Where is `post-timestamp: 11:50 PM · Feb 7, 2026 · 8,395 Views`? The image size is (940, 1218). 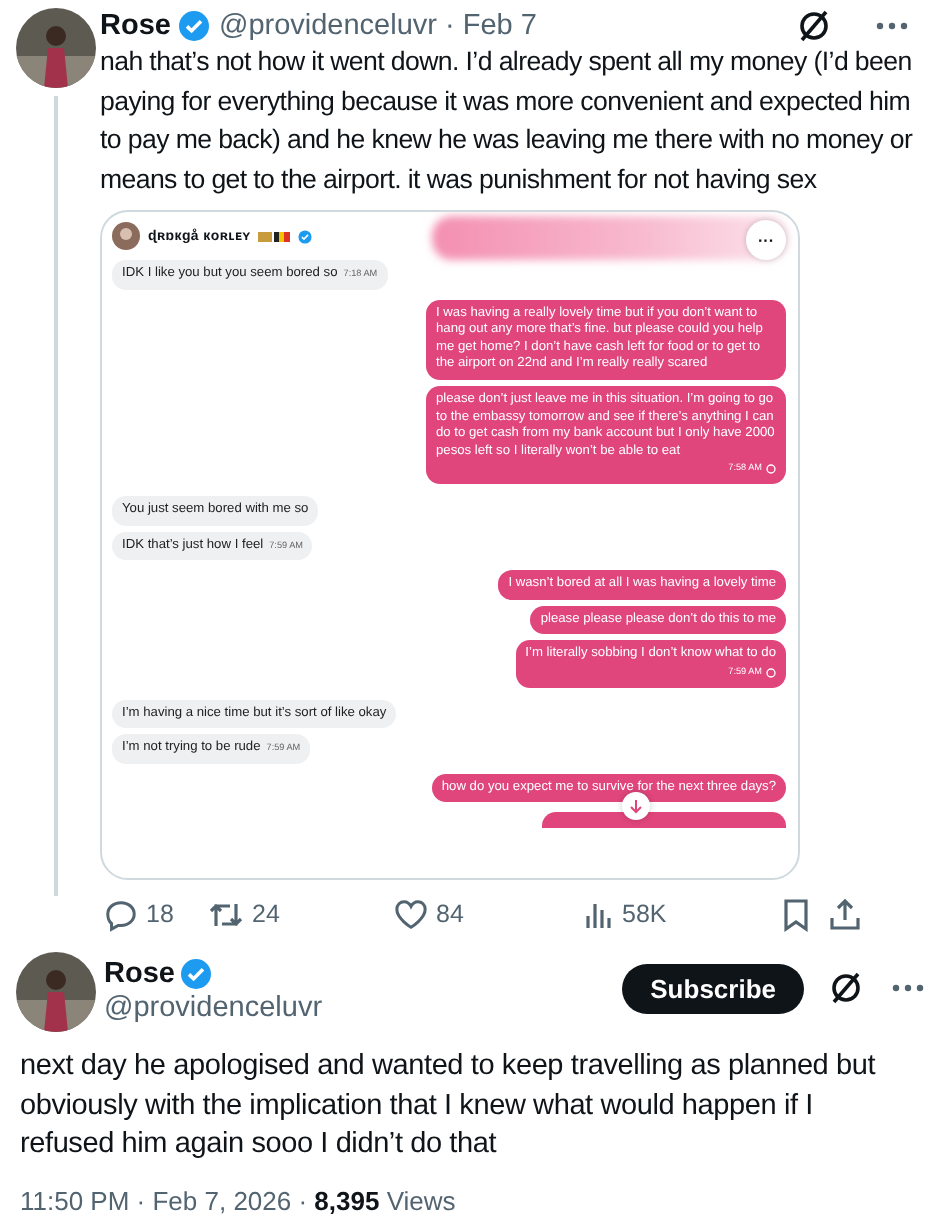
post-timestamp: 11:50 PM · Feb 7, 2026 · 8,395 Views is located at coordinates (239, 1200).